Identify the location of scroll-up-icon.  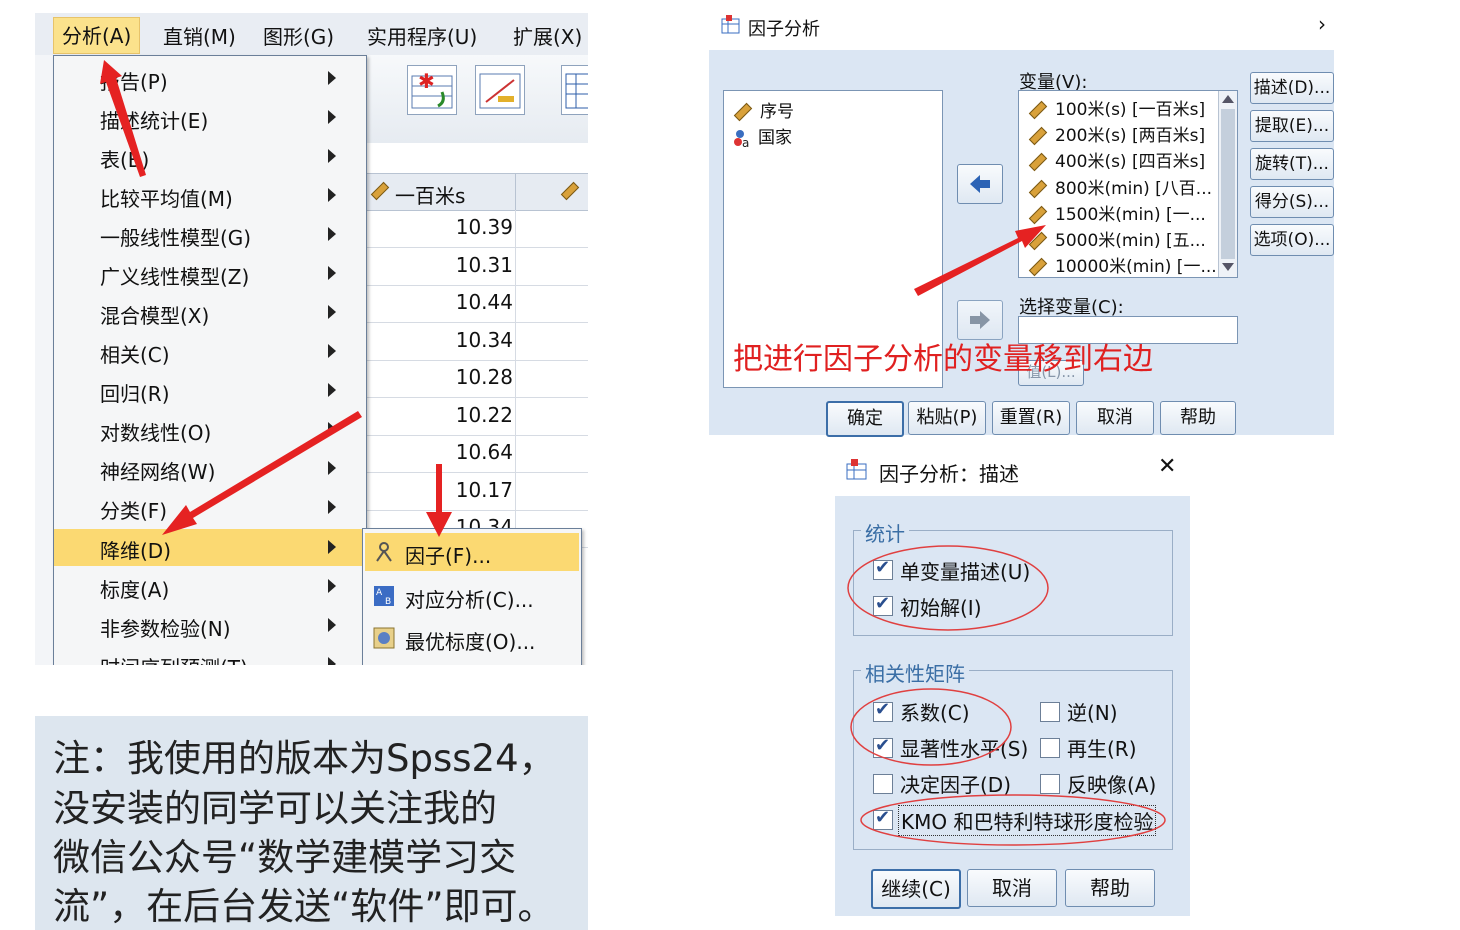
(1228, 99).